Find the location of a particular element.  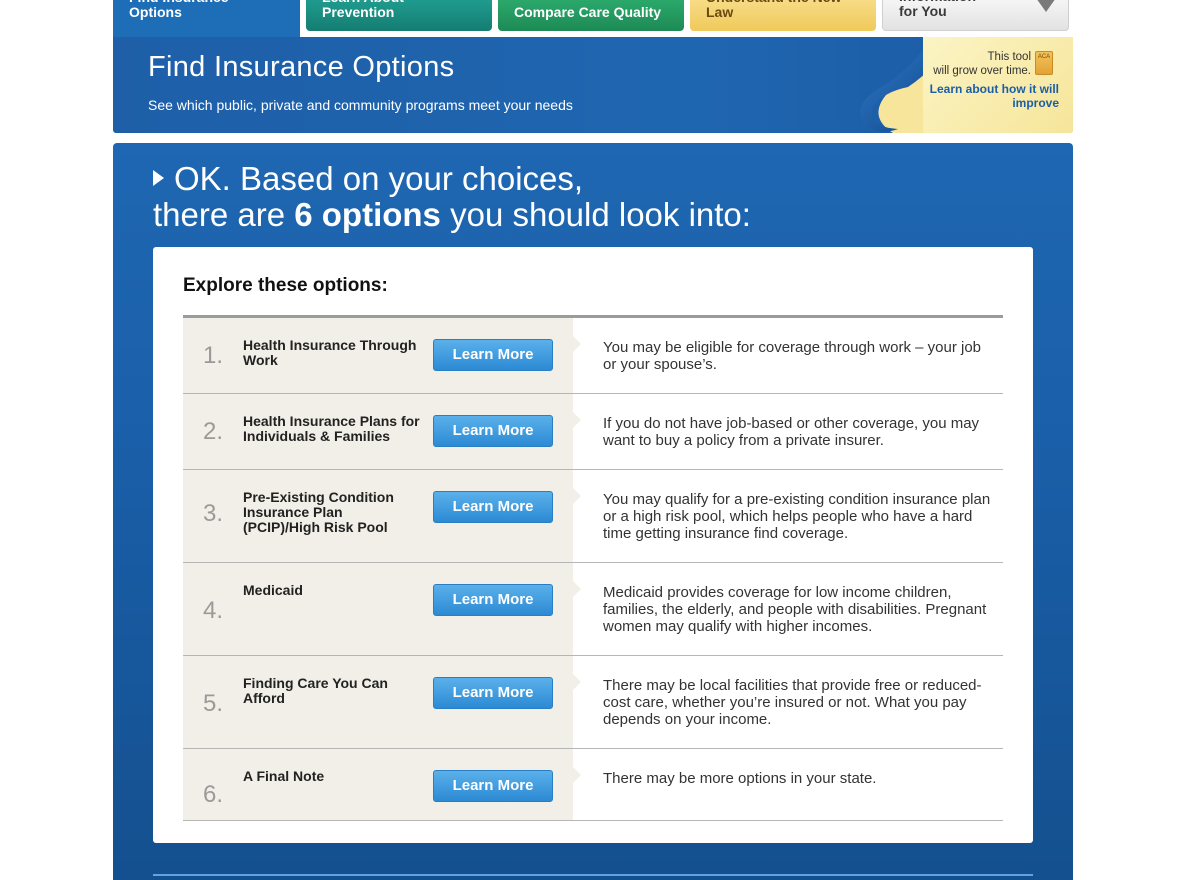

tab-find-insurance-options: Find Insurance Options is located at coordinates (206, 18).